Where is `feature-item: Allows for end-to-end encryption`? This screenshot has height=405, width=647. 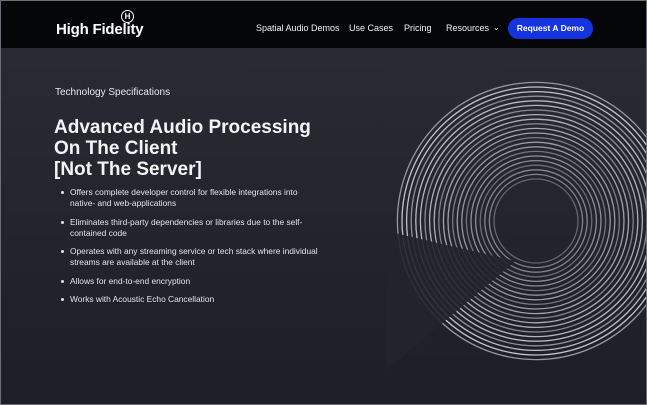 feature-item: Allows for end-to-end encryption is located at coordinates (194, 281).